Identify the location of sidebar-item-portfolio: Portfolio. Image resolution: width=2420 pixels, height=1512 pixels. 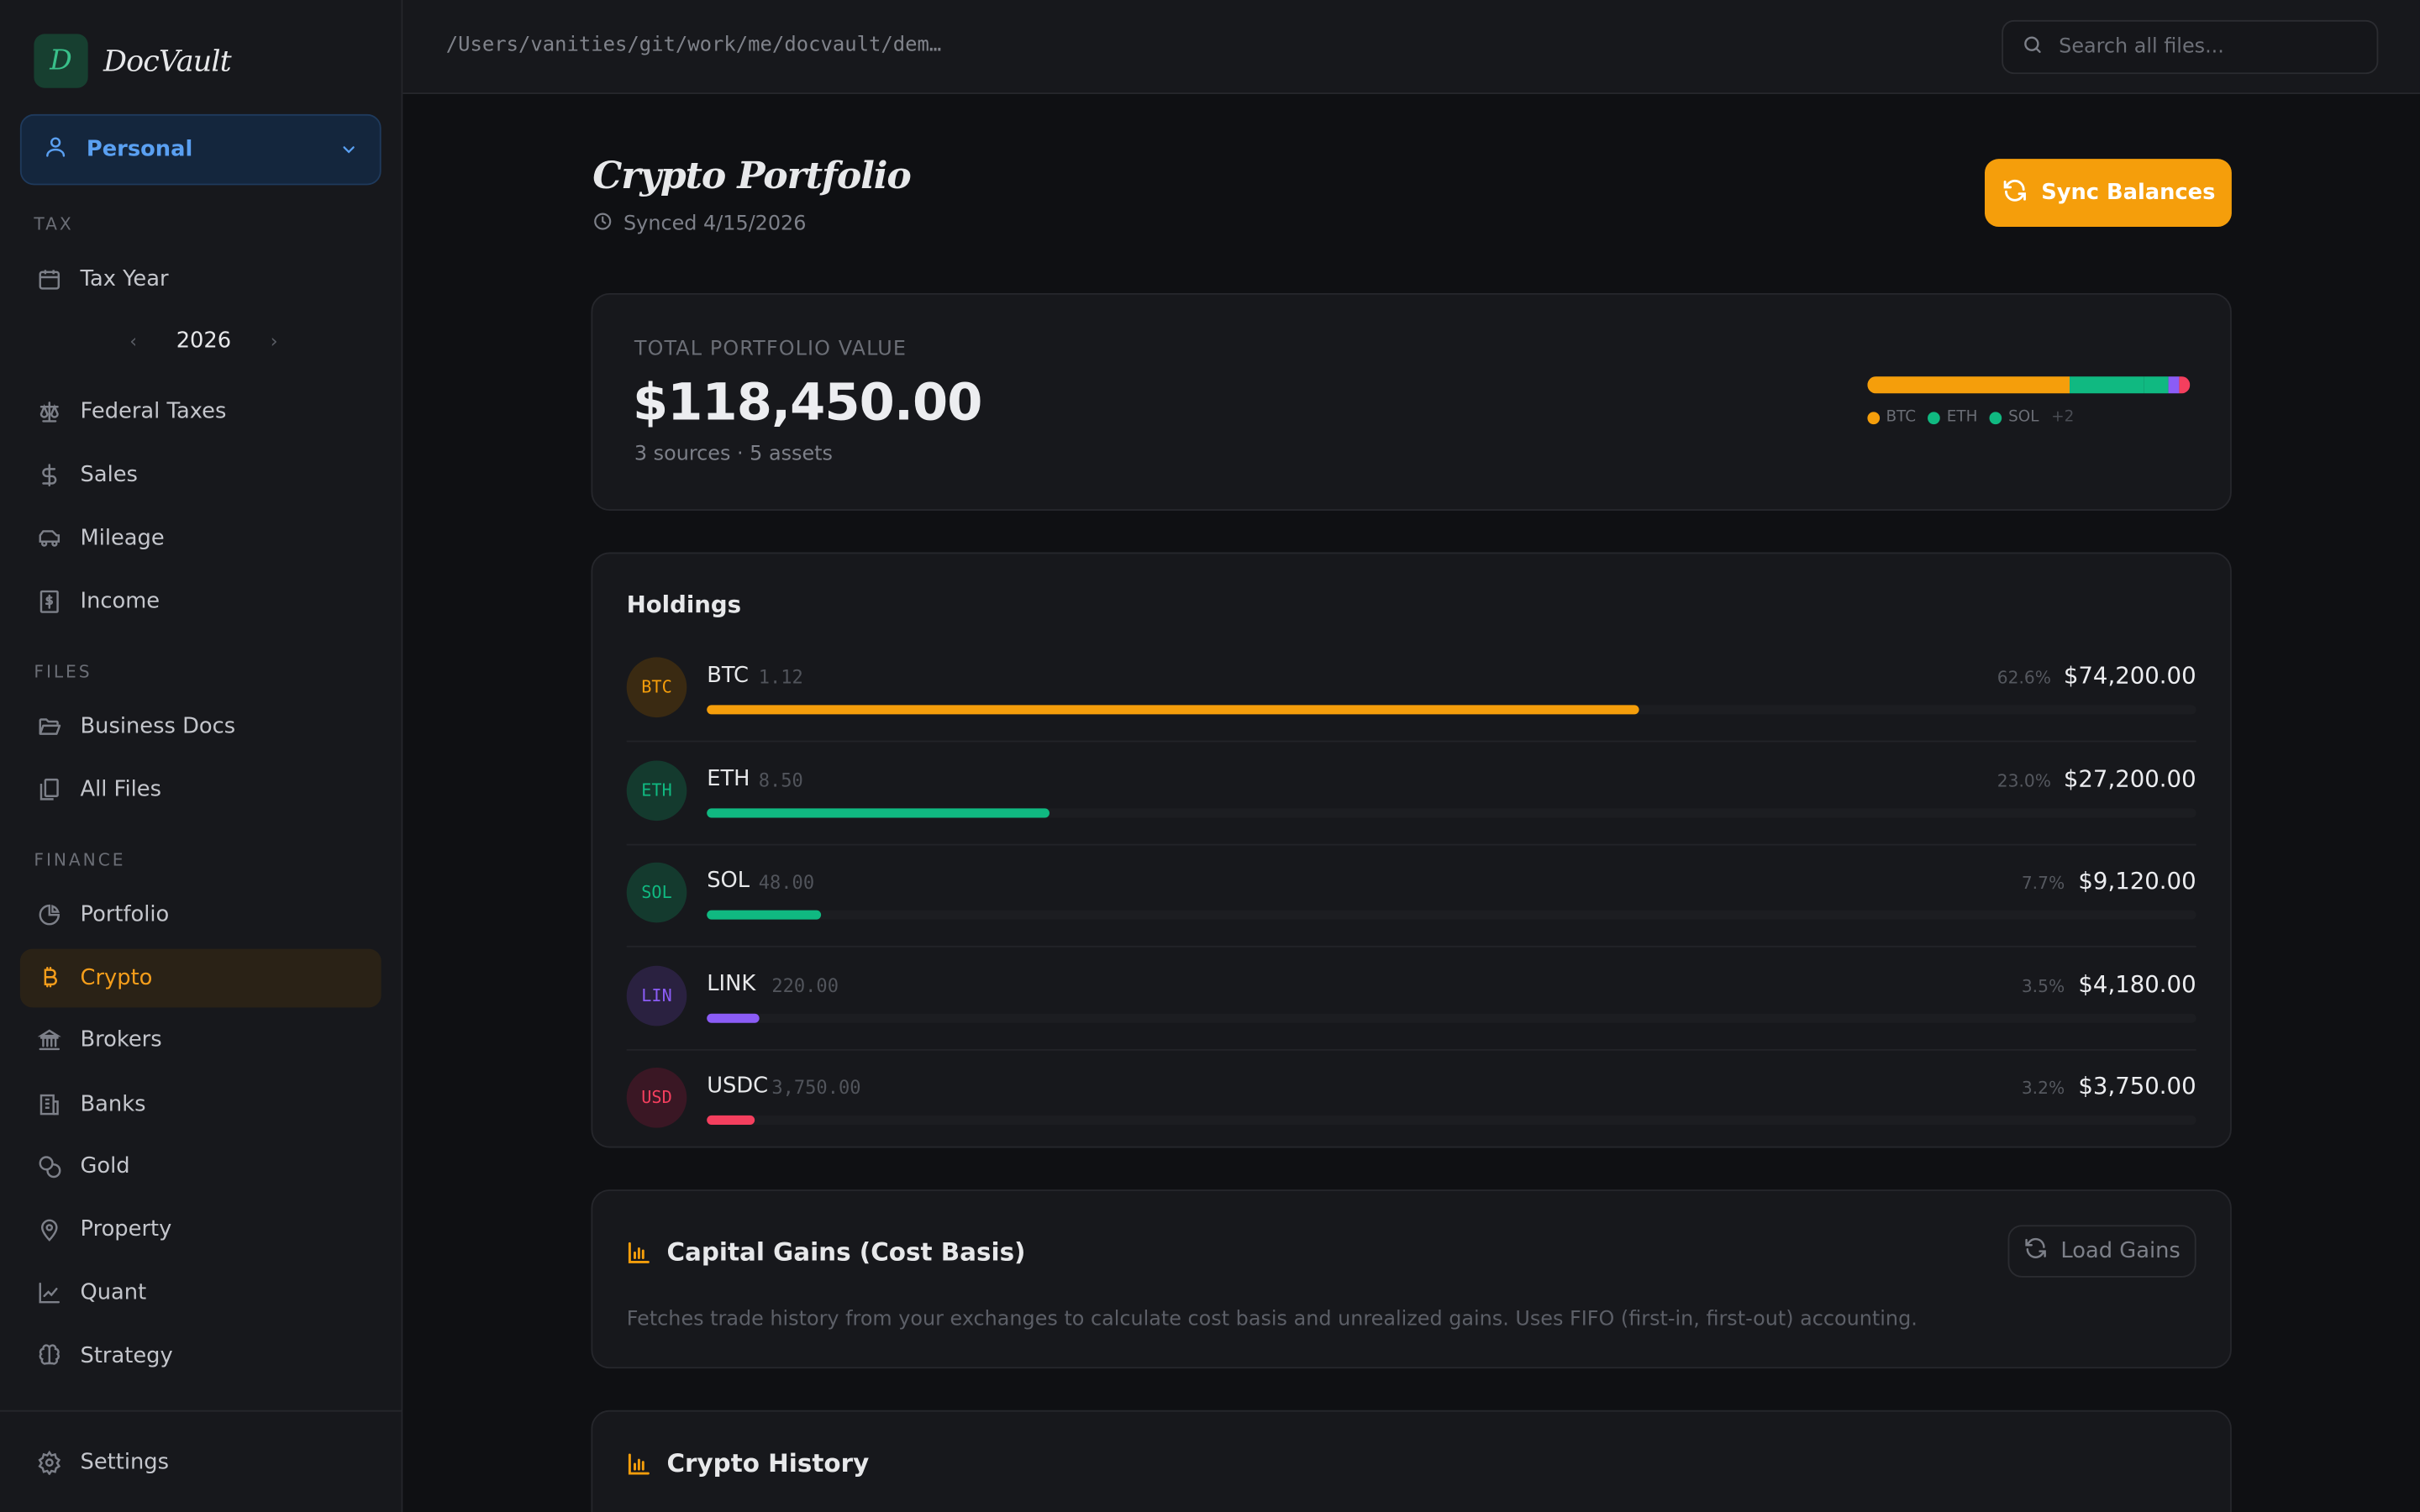
(200, 914).